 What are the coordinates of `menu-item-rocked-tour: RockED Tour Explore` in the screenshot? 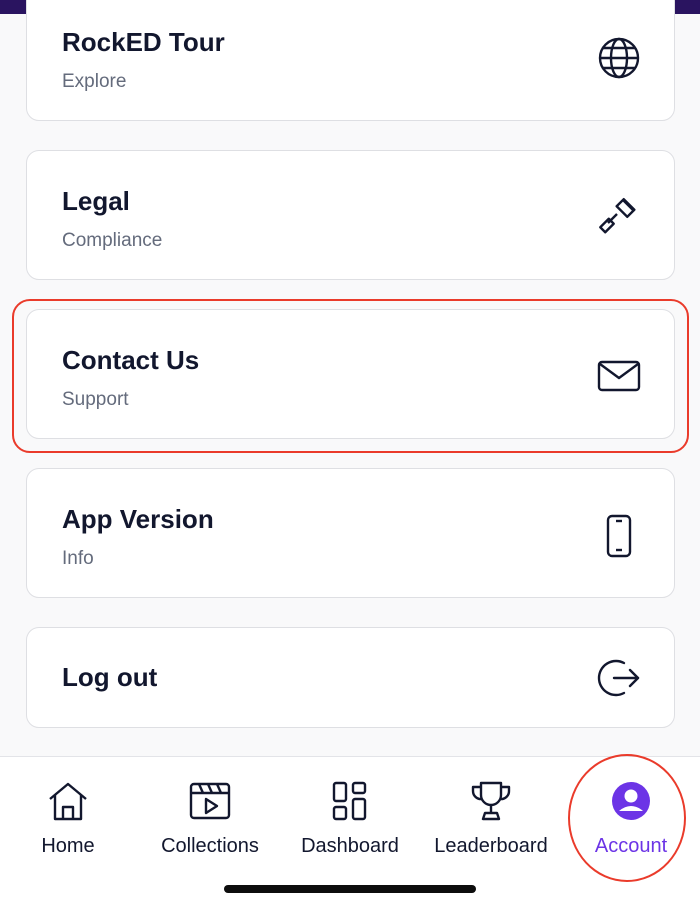 It's located at (350, 60).